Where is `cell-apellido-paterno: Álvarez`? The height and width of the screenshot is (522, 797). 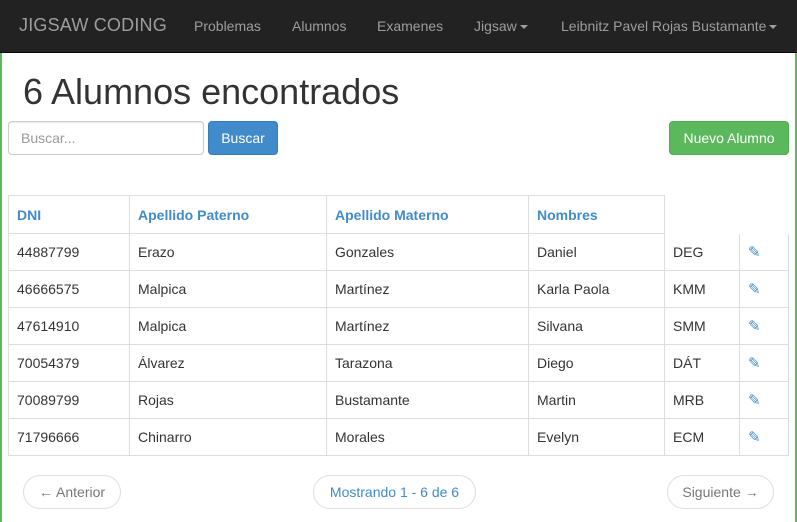
cell-apellido-paterno: Álvarez is located at coordinates (228, 363).